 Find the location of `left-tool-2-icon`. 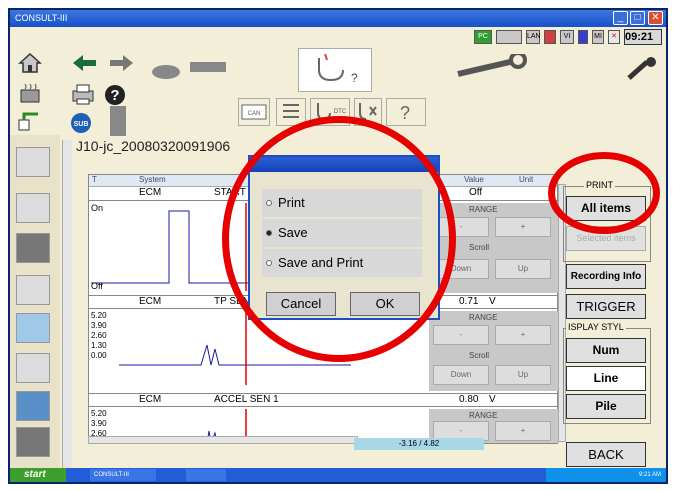

left-tool-2-icon is located at coordinates (33, 208).